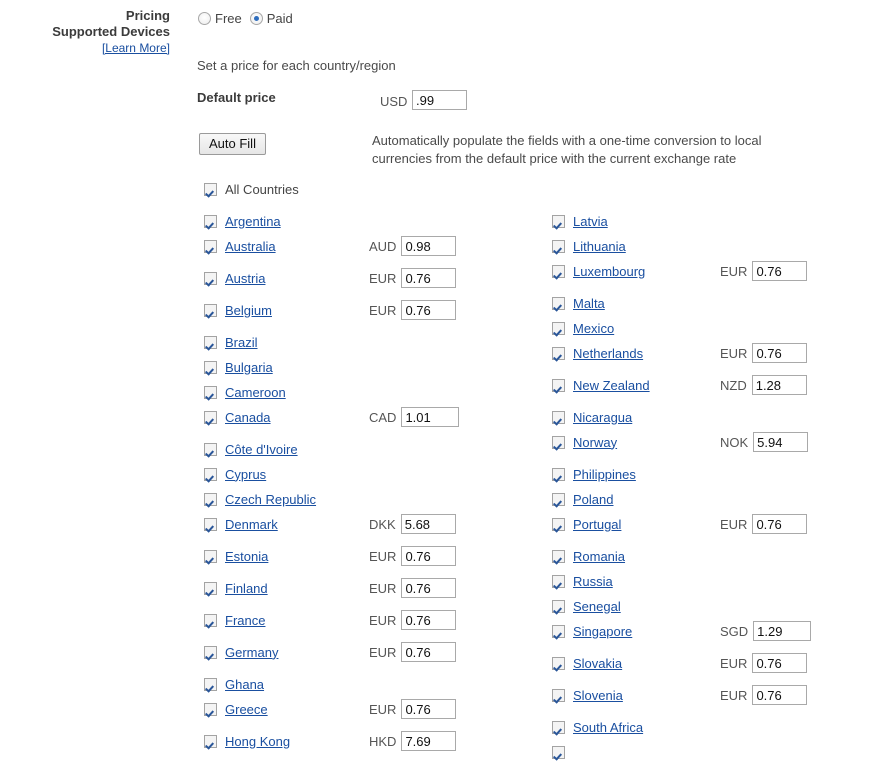  I want to click on country-link: Poland, so click(593, 499).